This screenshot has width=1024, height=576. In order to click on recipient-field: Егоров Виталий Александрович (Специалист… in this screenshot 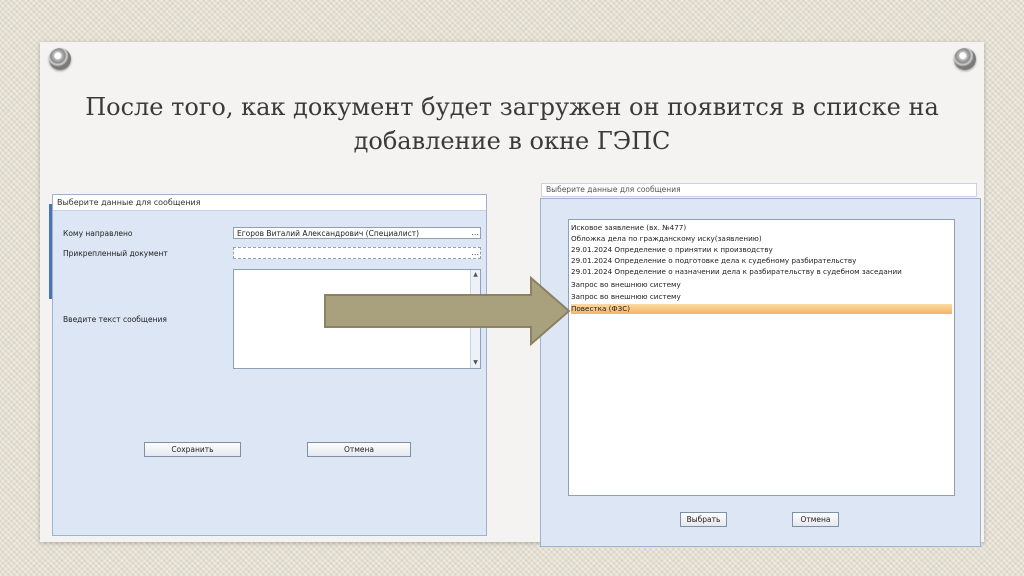, I will do `click(357, 233)`.